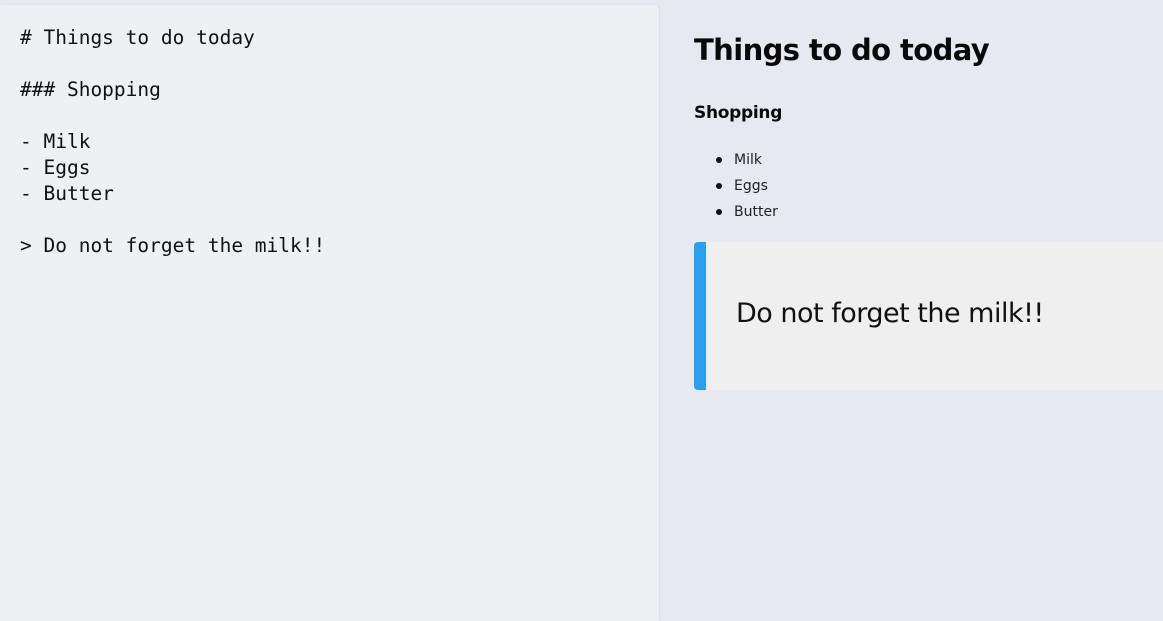 The height and width of the screenshot is (621, 1163). Describe the element at coordinates (55, 141) in the screenshot. I see `editor-line: - Milk` at that location.